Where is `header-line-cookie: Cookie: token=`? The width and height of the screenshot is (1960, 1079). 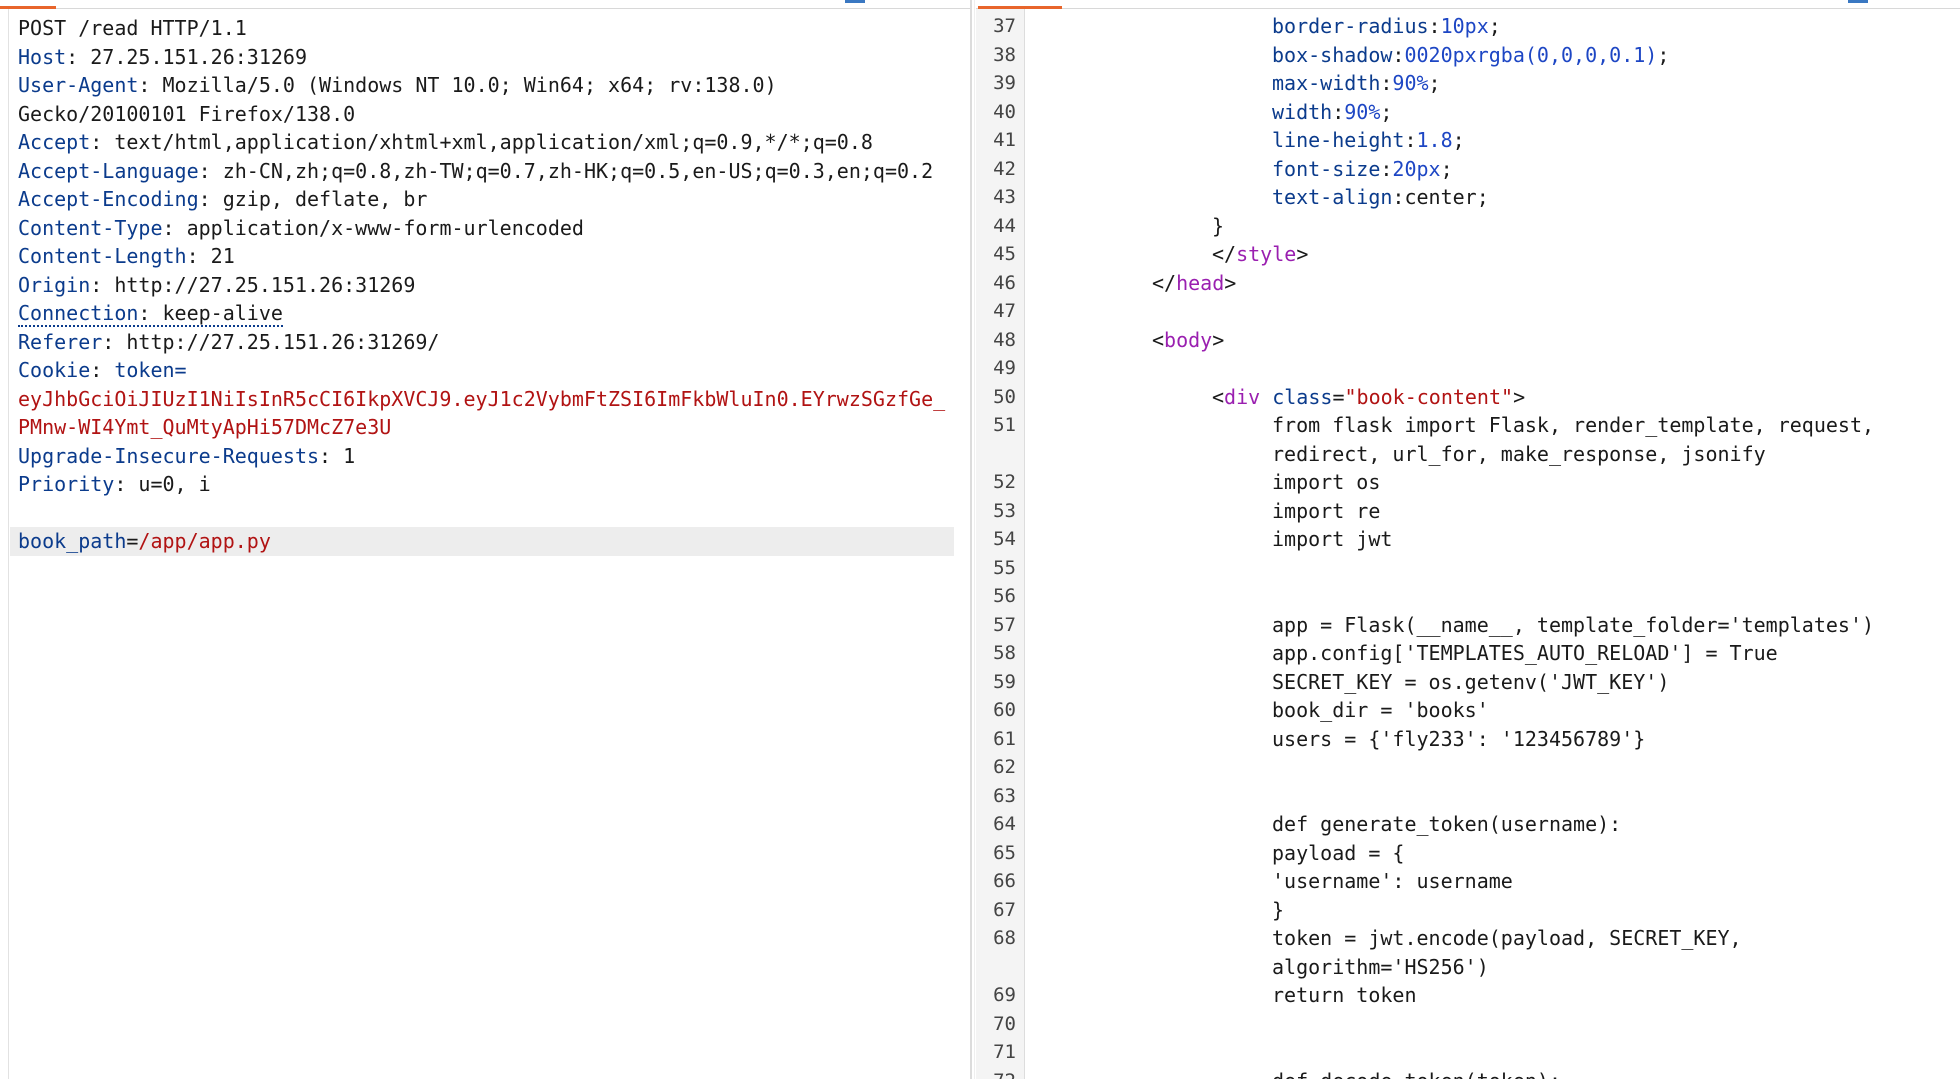 header-line-cookie: Cookie: token= is located at coordinates (102, 370).